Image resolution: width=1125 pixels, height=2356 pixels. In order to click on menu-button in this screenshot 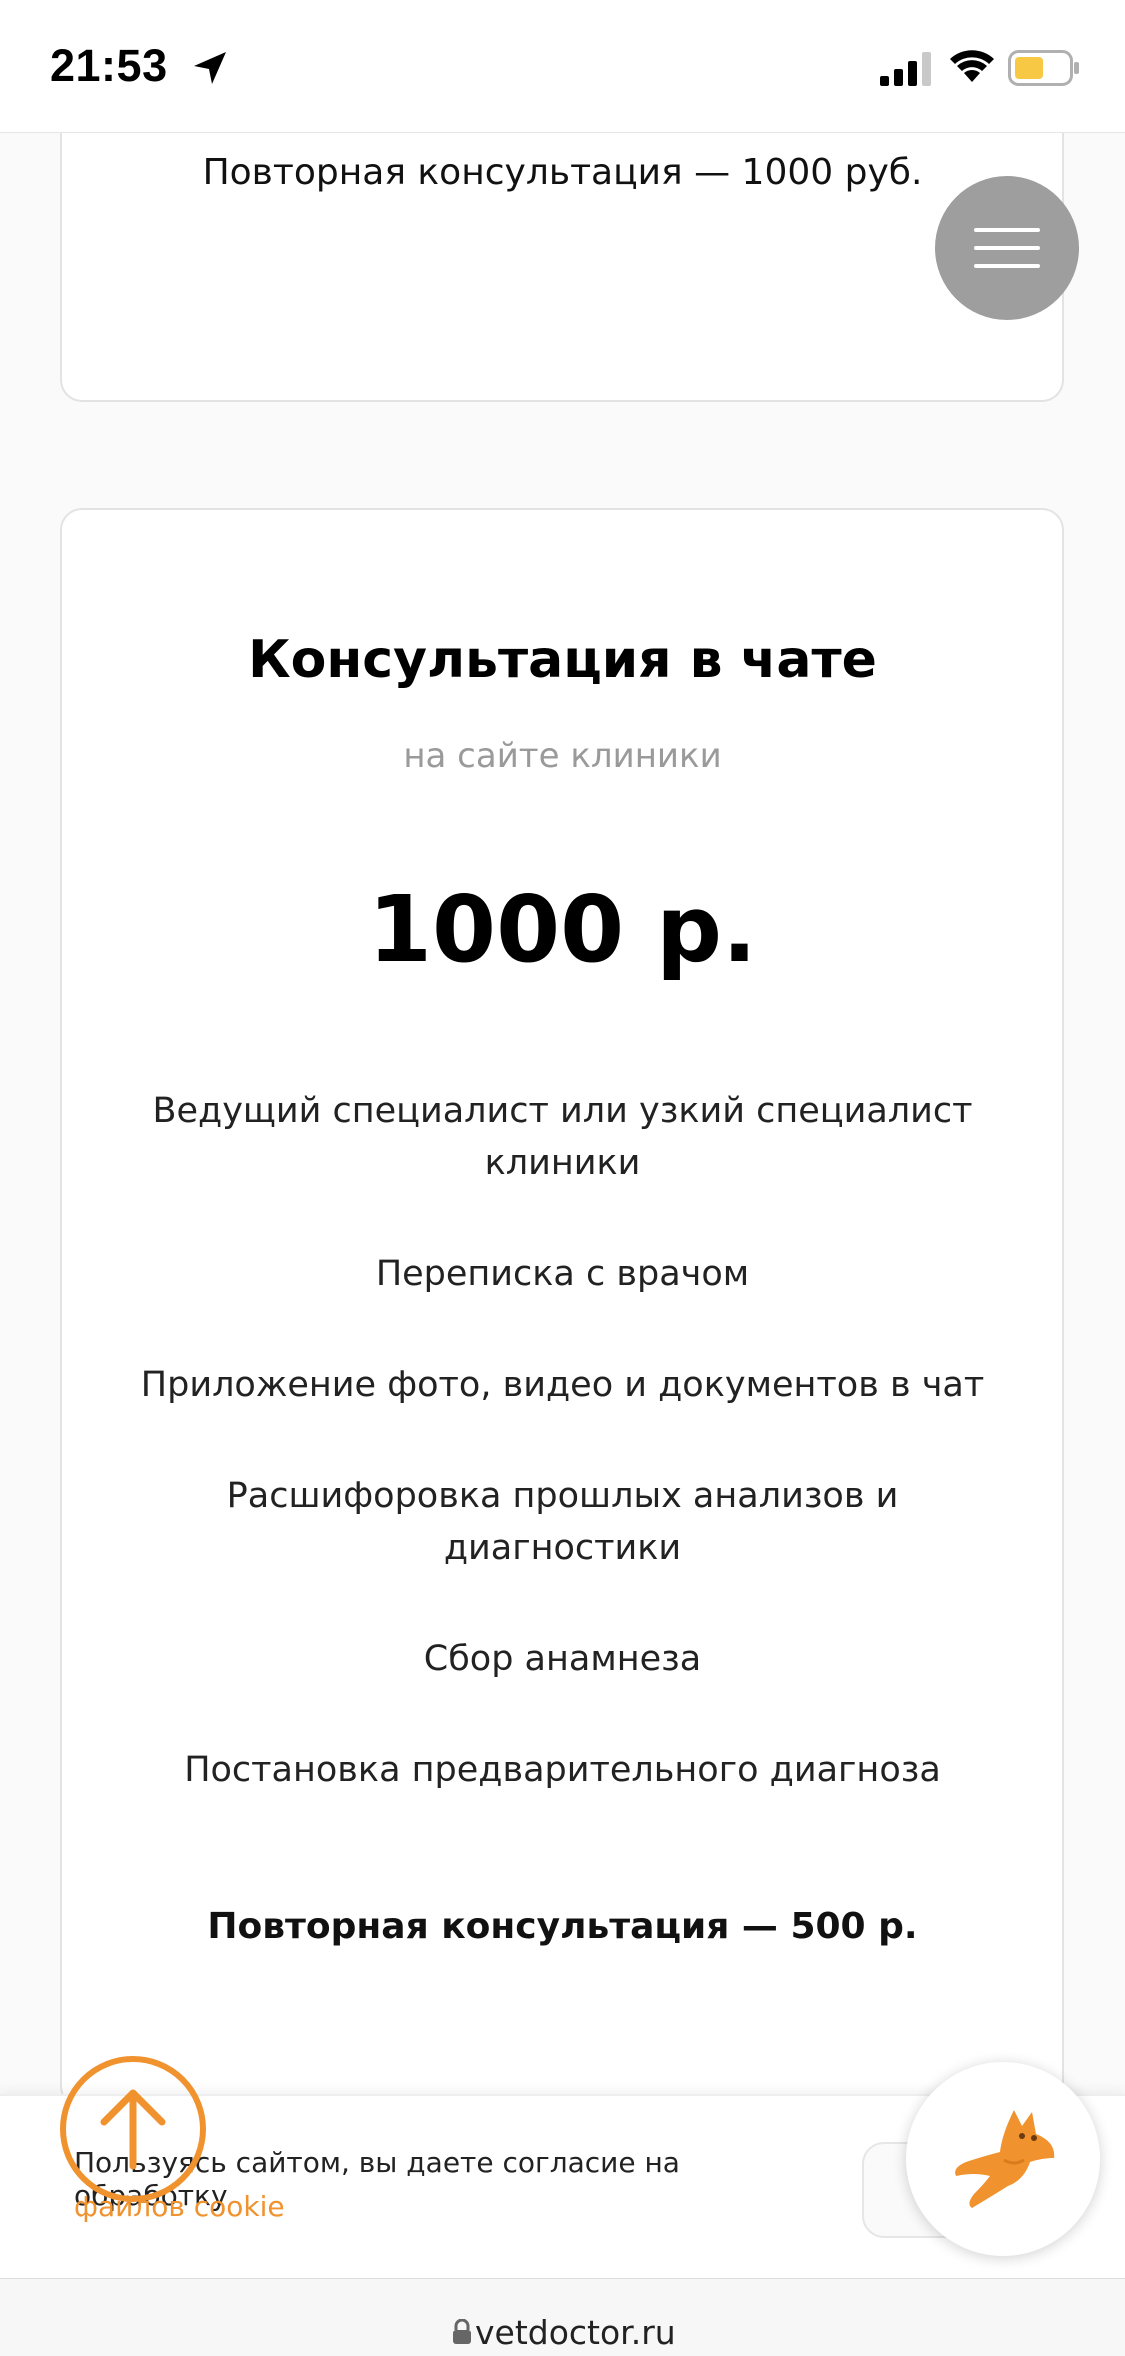, I will do `click(1007, 248)`.